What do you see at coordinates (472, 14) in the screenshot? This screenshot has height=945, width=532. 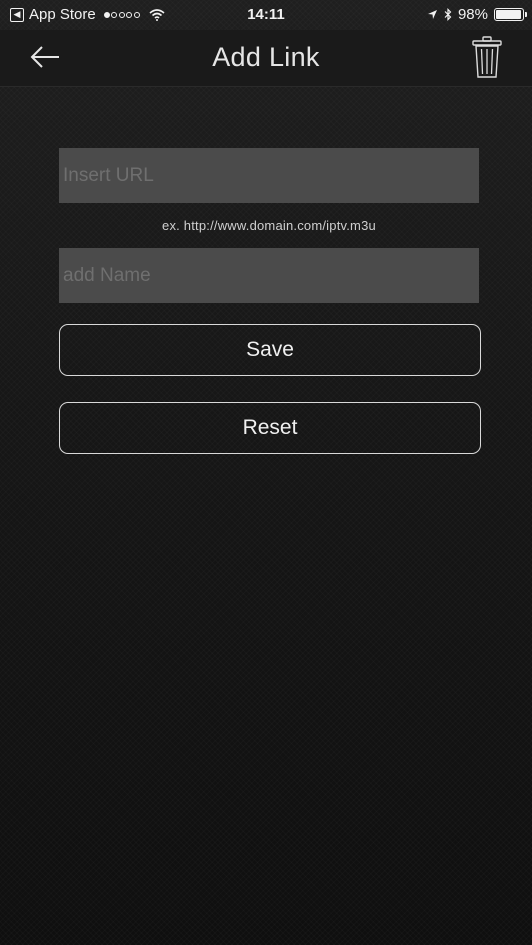 I see `battery-percent: 98%` at bounding box center [472, 14].